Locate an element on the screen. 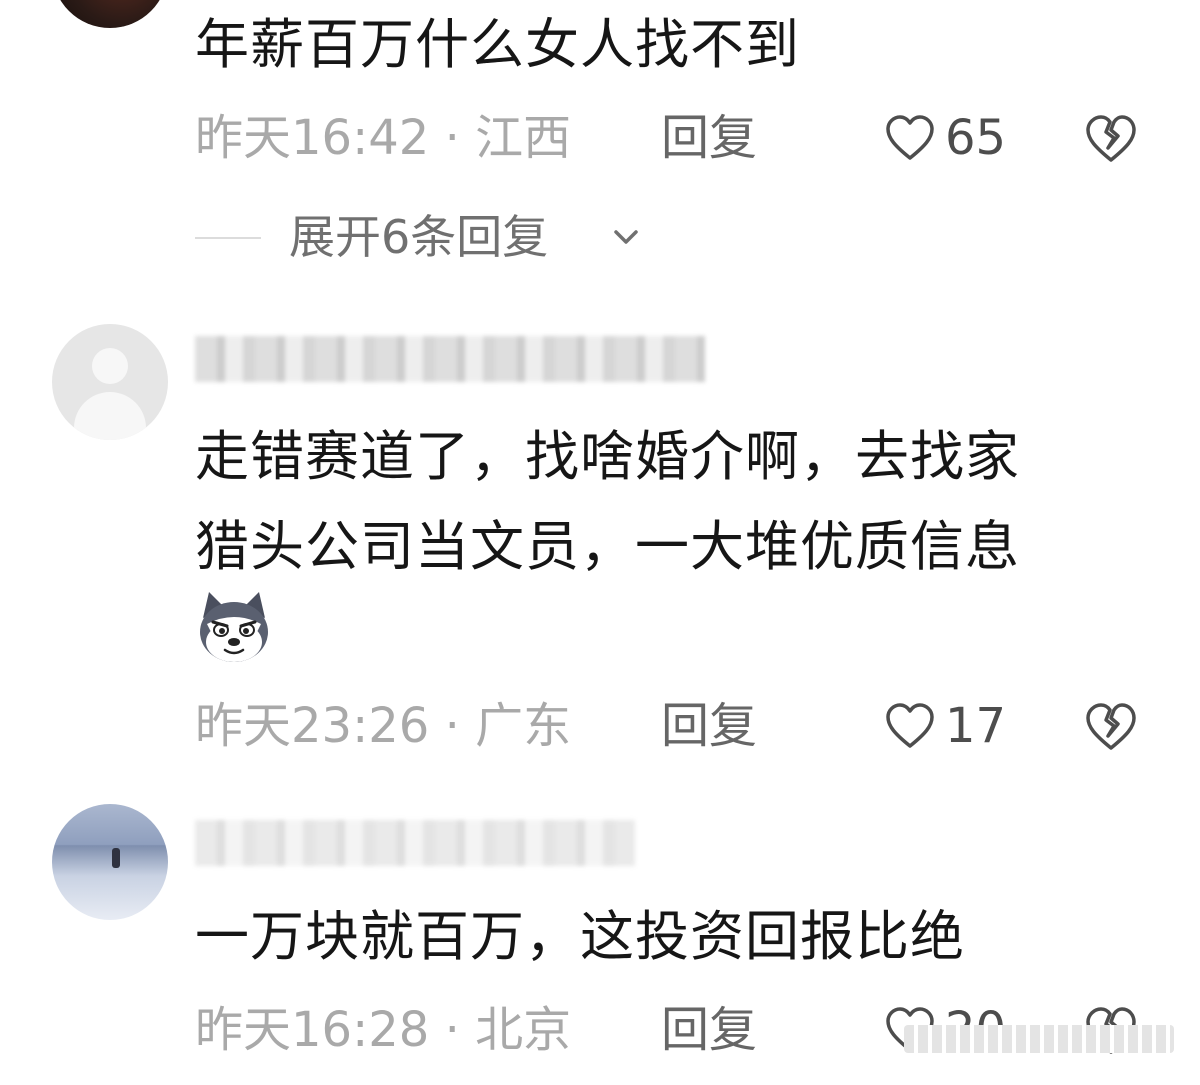  like-count: 65 is located at coordinates (976, 138).